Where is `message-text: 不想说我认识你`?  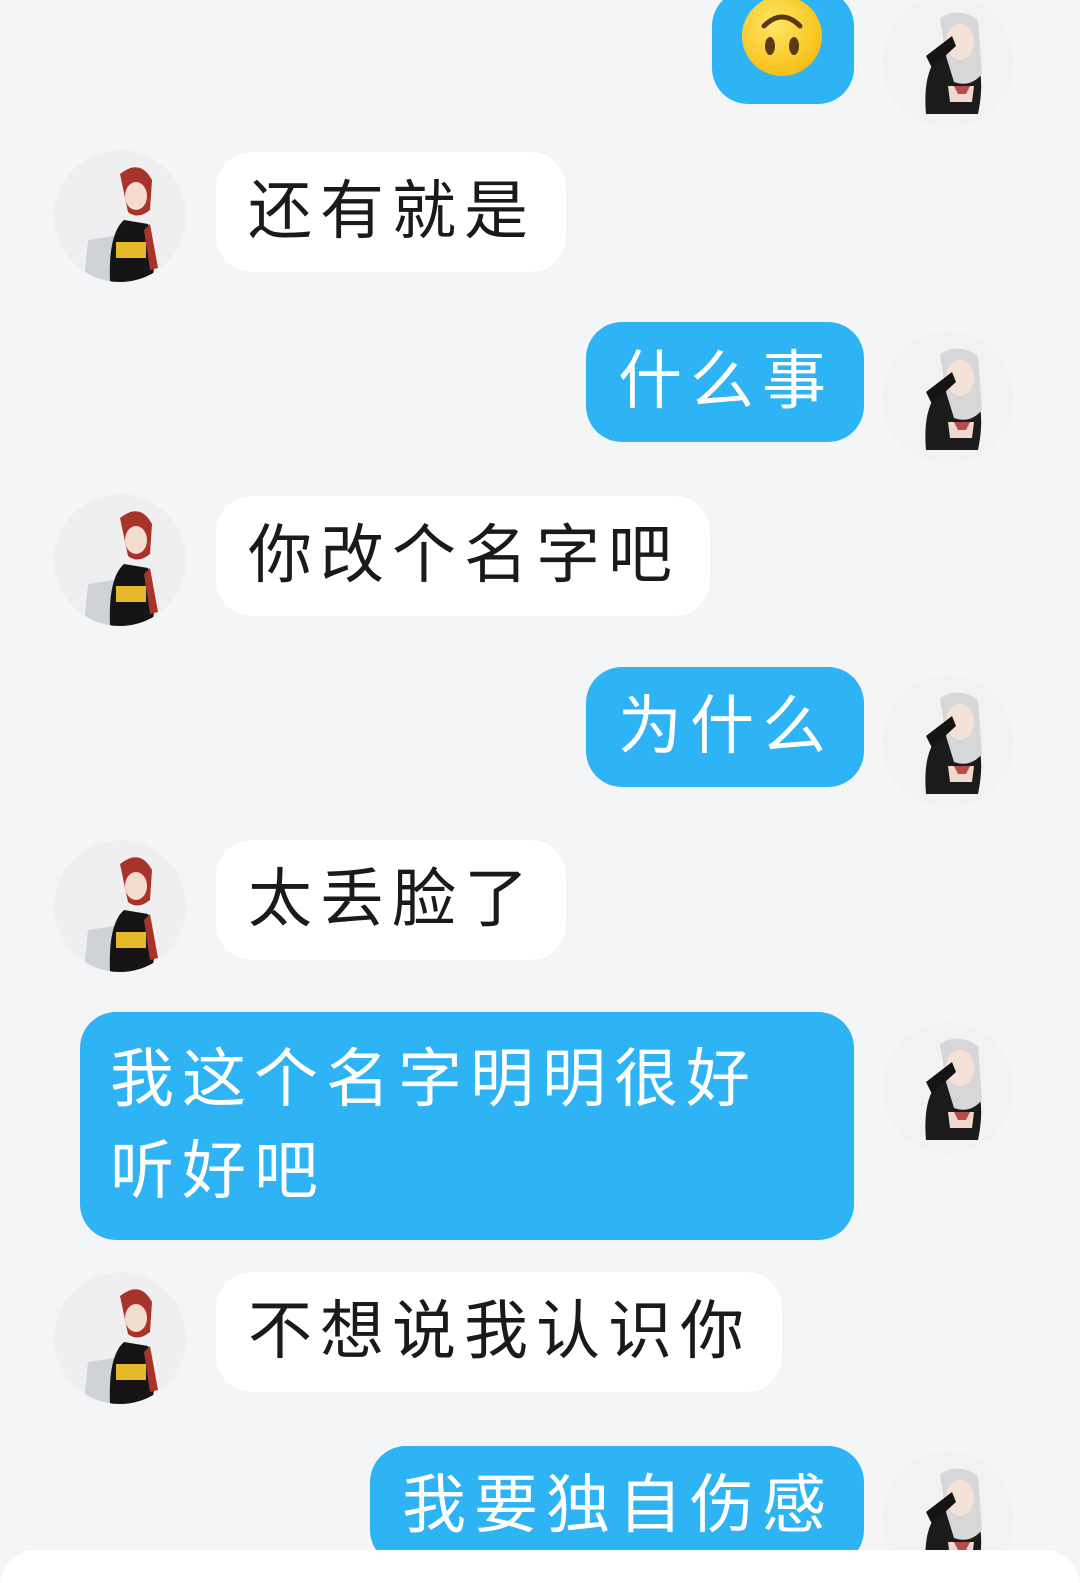 message-text: 不想说我认识你 is located at coordinates (500, 1332).